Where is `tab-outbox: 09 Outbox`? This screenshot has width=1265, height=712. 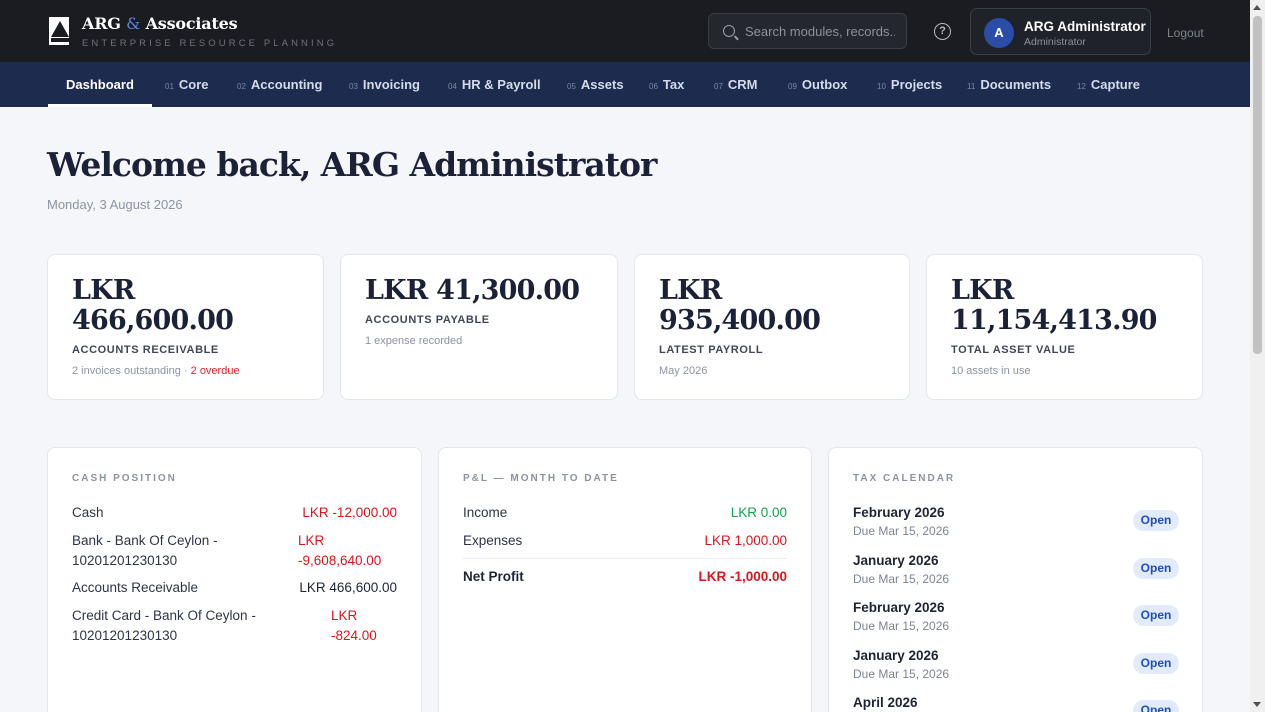
tab-outbox: 09 Outbox is located at coordinates (817, 84).